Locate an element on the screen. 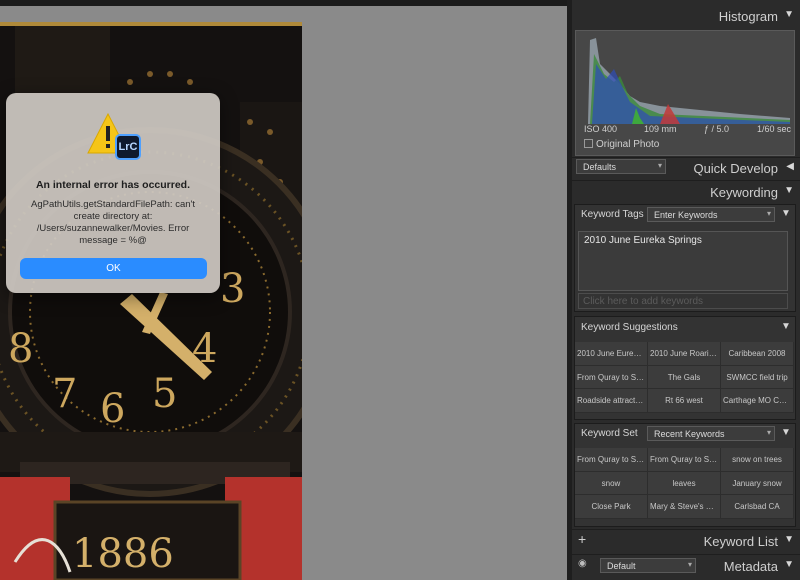 This screenshot has width=800, height=580. keywording-title: Keywording is located at coordinates (744, 192).